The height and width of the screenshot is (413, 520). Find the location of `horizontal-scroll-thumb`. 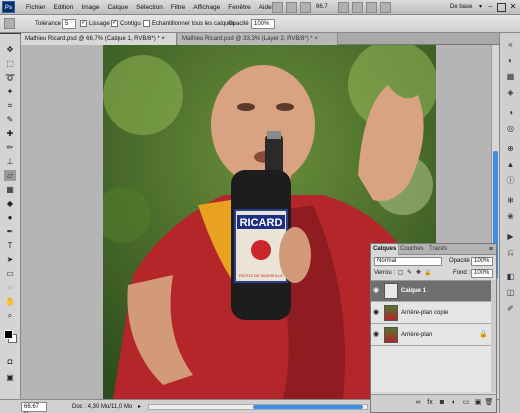

horizontal-scroll-thumb is located at coordinates (308, 407).